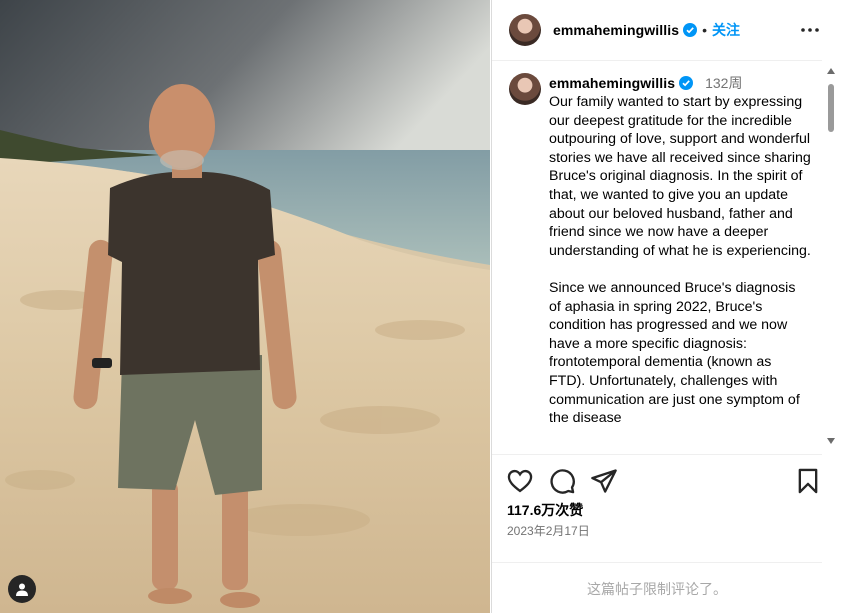  What do you see at coordinates (562, 481) in the screenshot?
I see `comment-icon` at bounding box center [562, 481].